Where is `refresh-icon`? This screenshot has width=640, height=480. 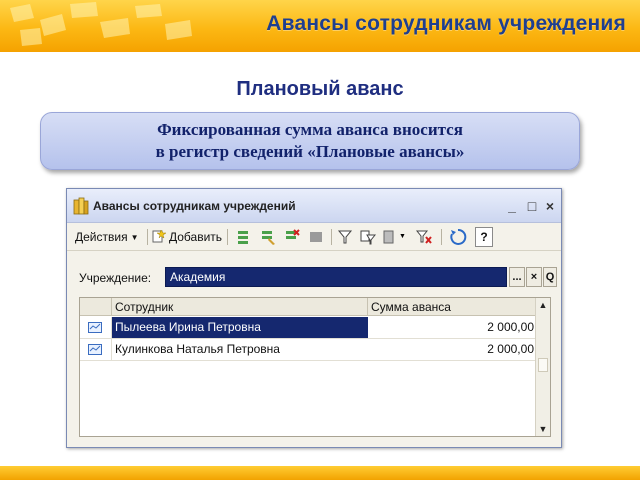
refresh-icon is located at coordinates (458, 237).